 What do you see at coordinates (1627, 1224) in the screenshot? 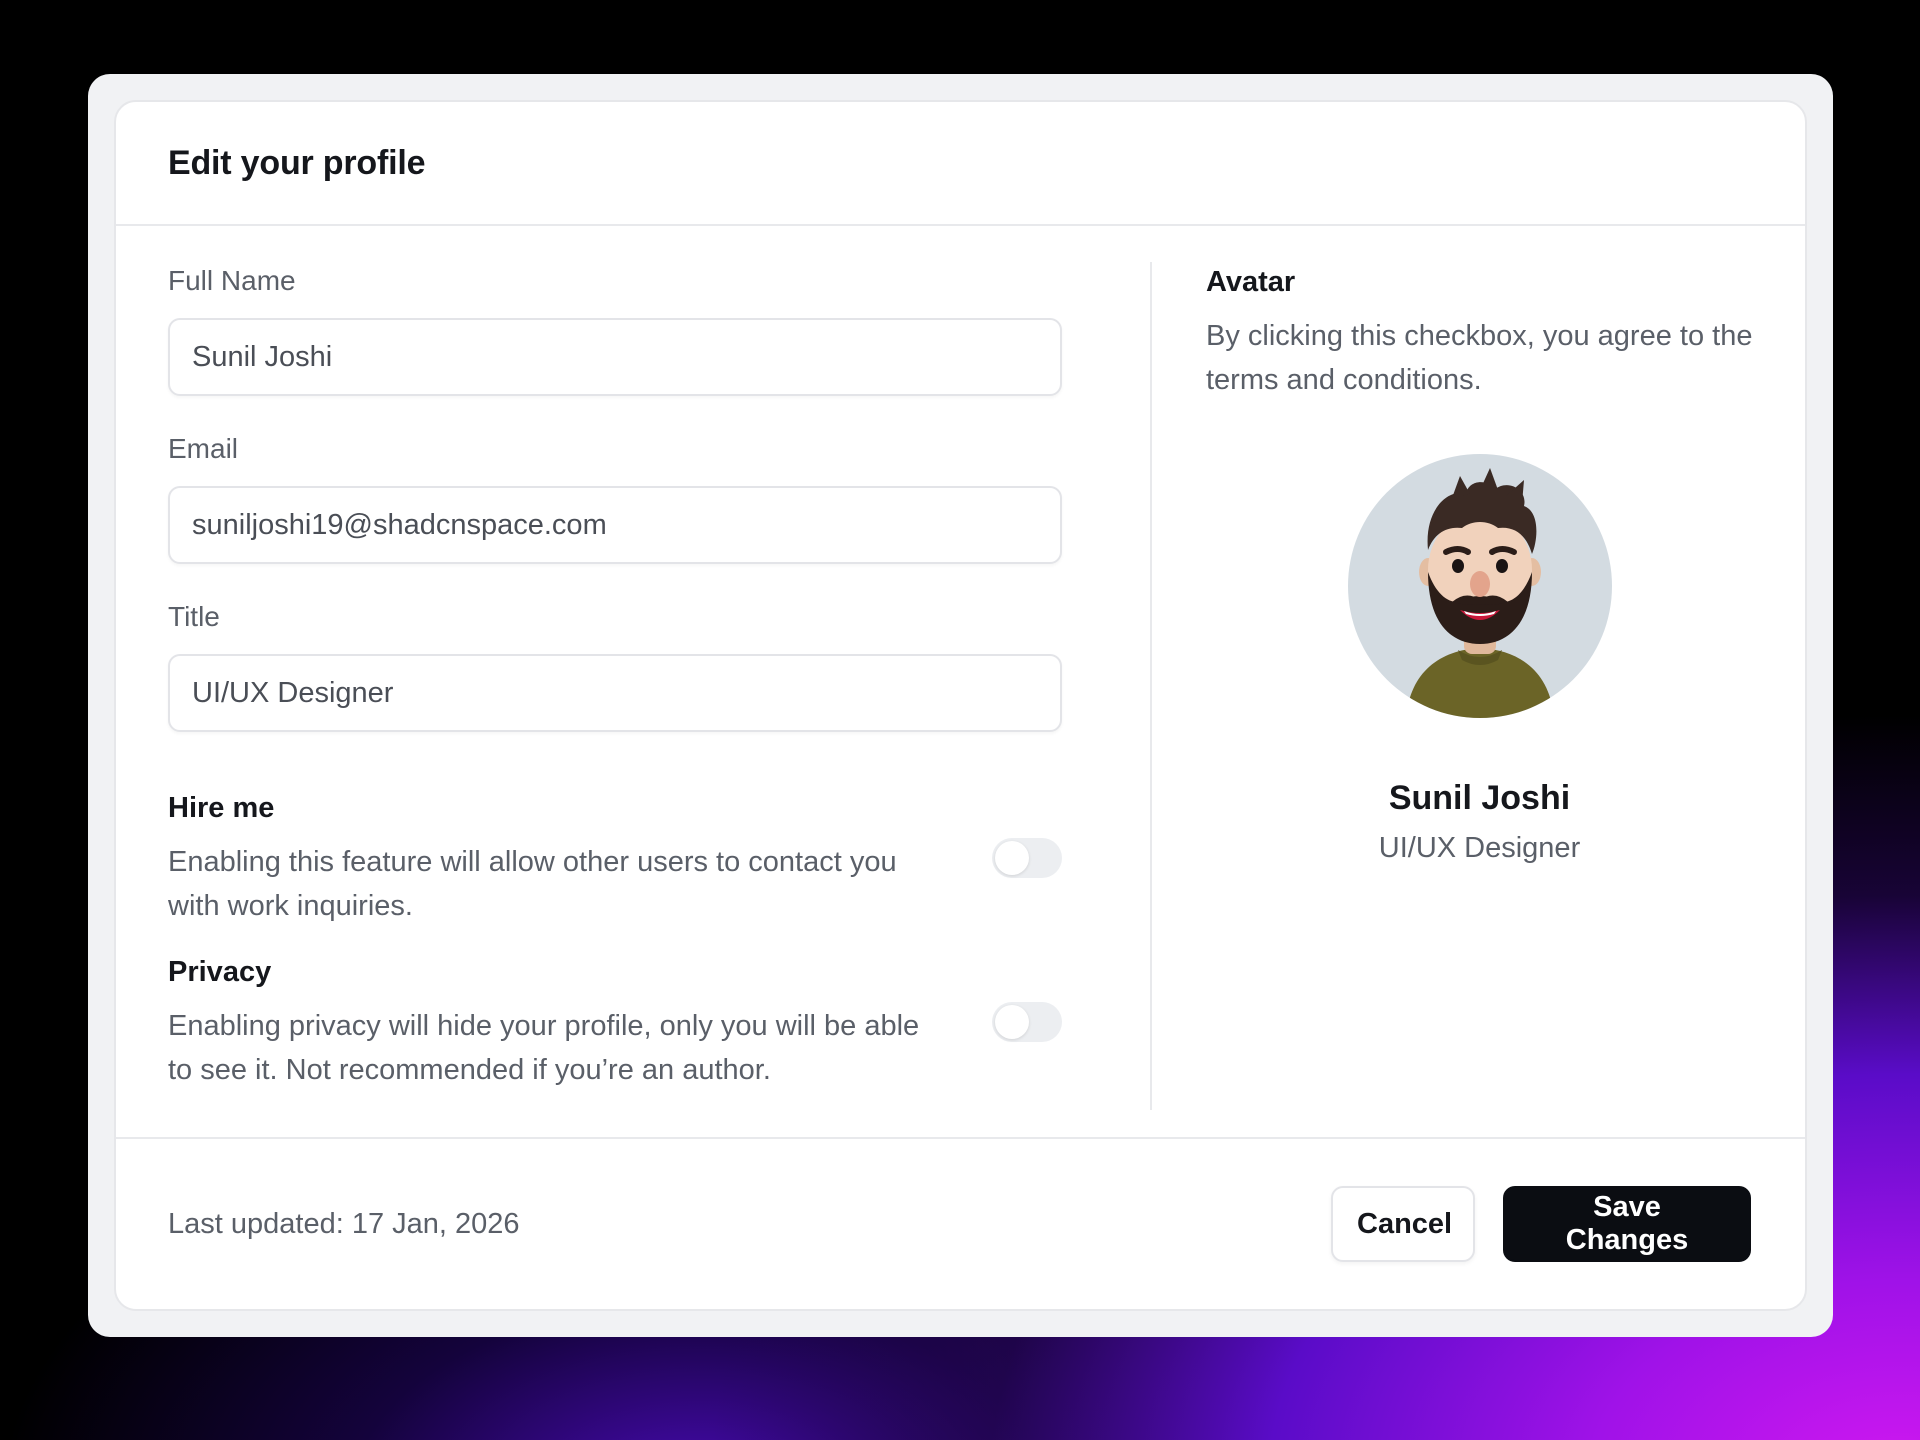
I see `save-changes-button: Save Changes` at bounding box center [1627, 1224].